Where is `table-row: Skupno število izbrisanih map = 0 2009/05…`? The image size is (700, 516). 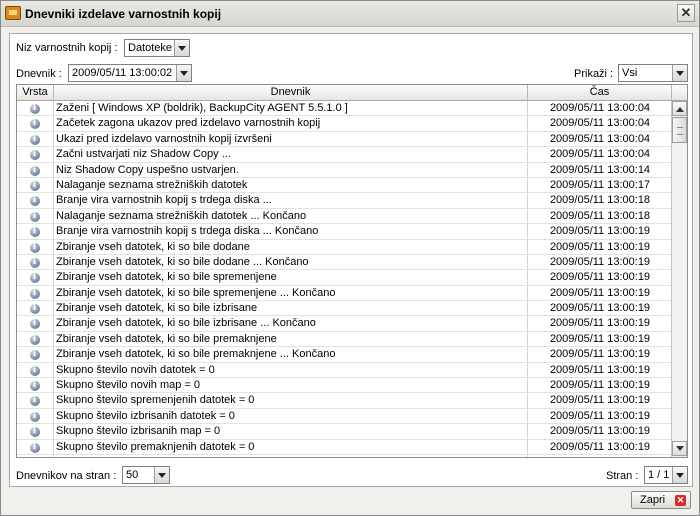
table-row: Skupno število izbrisanih map = 0 2009/05… is located at coordinates (344, 432).